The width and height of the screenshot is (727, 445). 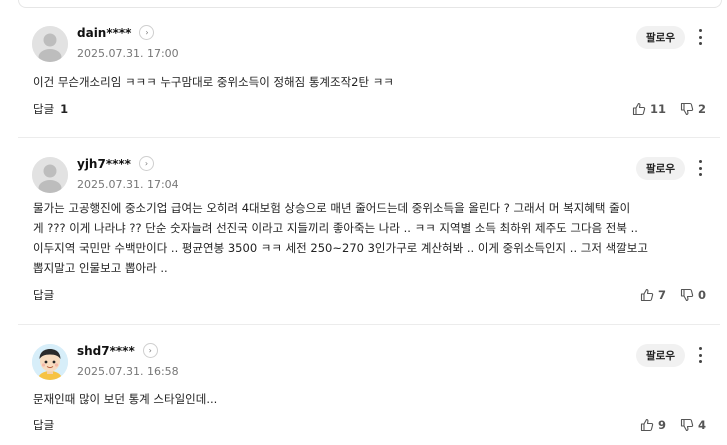 I want to click on author-row: shd7**** ›, so click(x=117, y=350).